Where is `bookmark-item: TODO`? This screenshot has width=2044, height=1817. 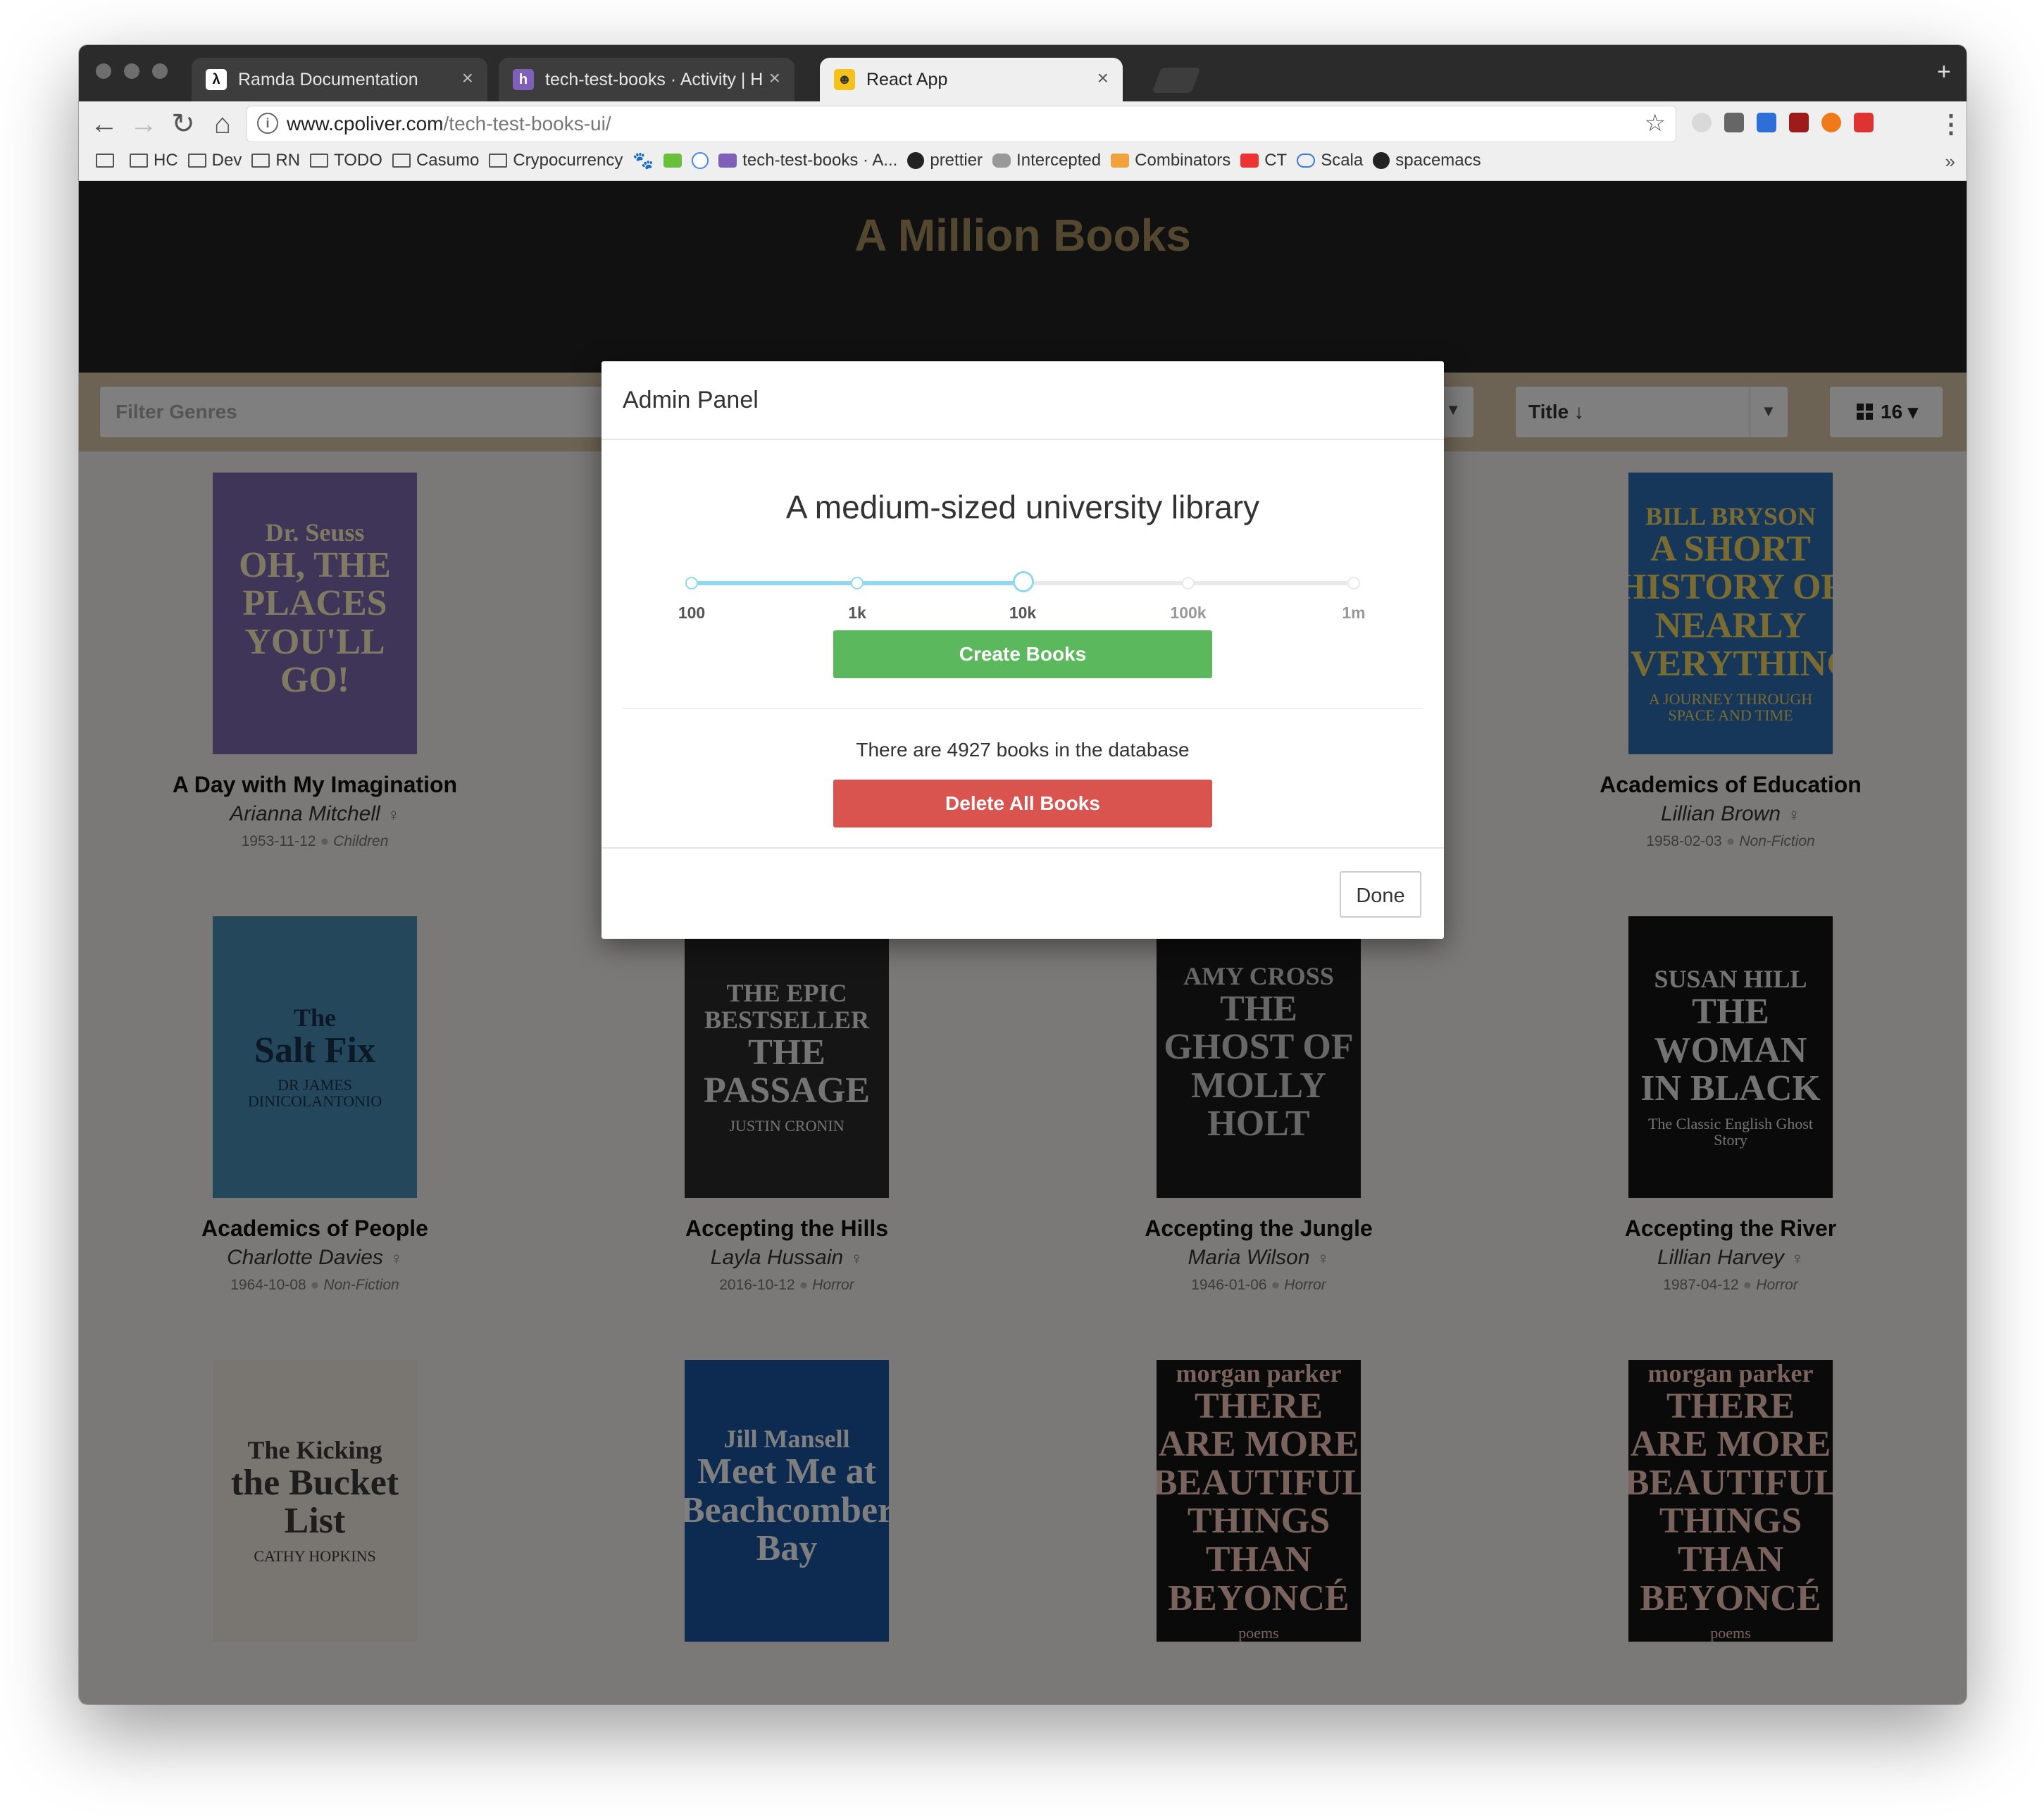 bookmark-item: TODO is located at coordinates (346, 160).